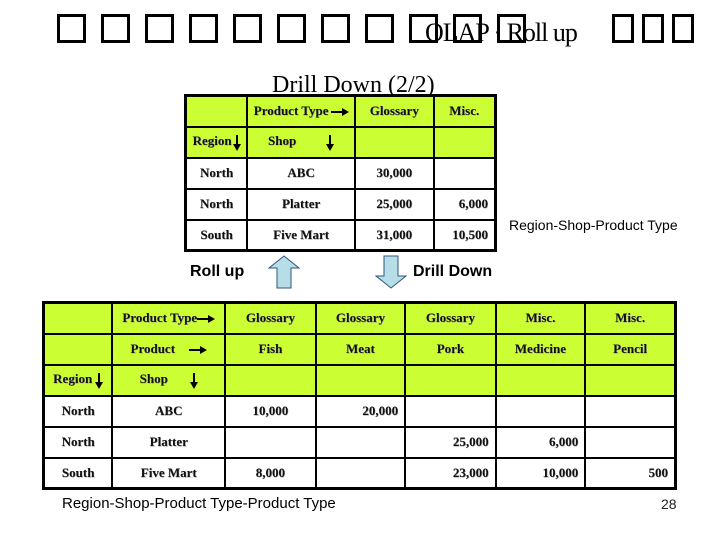  I want to click on header-row-product-type: Product Type Glossary Misc., so click(340, 111).